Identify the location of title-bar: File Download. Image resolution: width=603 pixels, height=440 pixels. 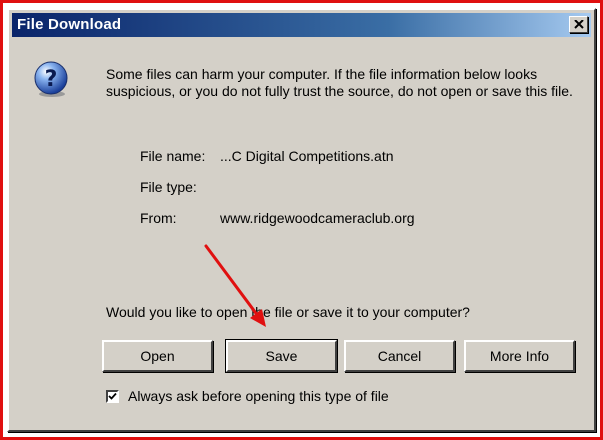
(301, 25).